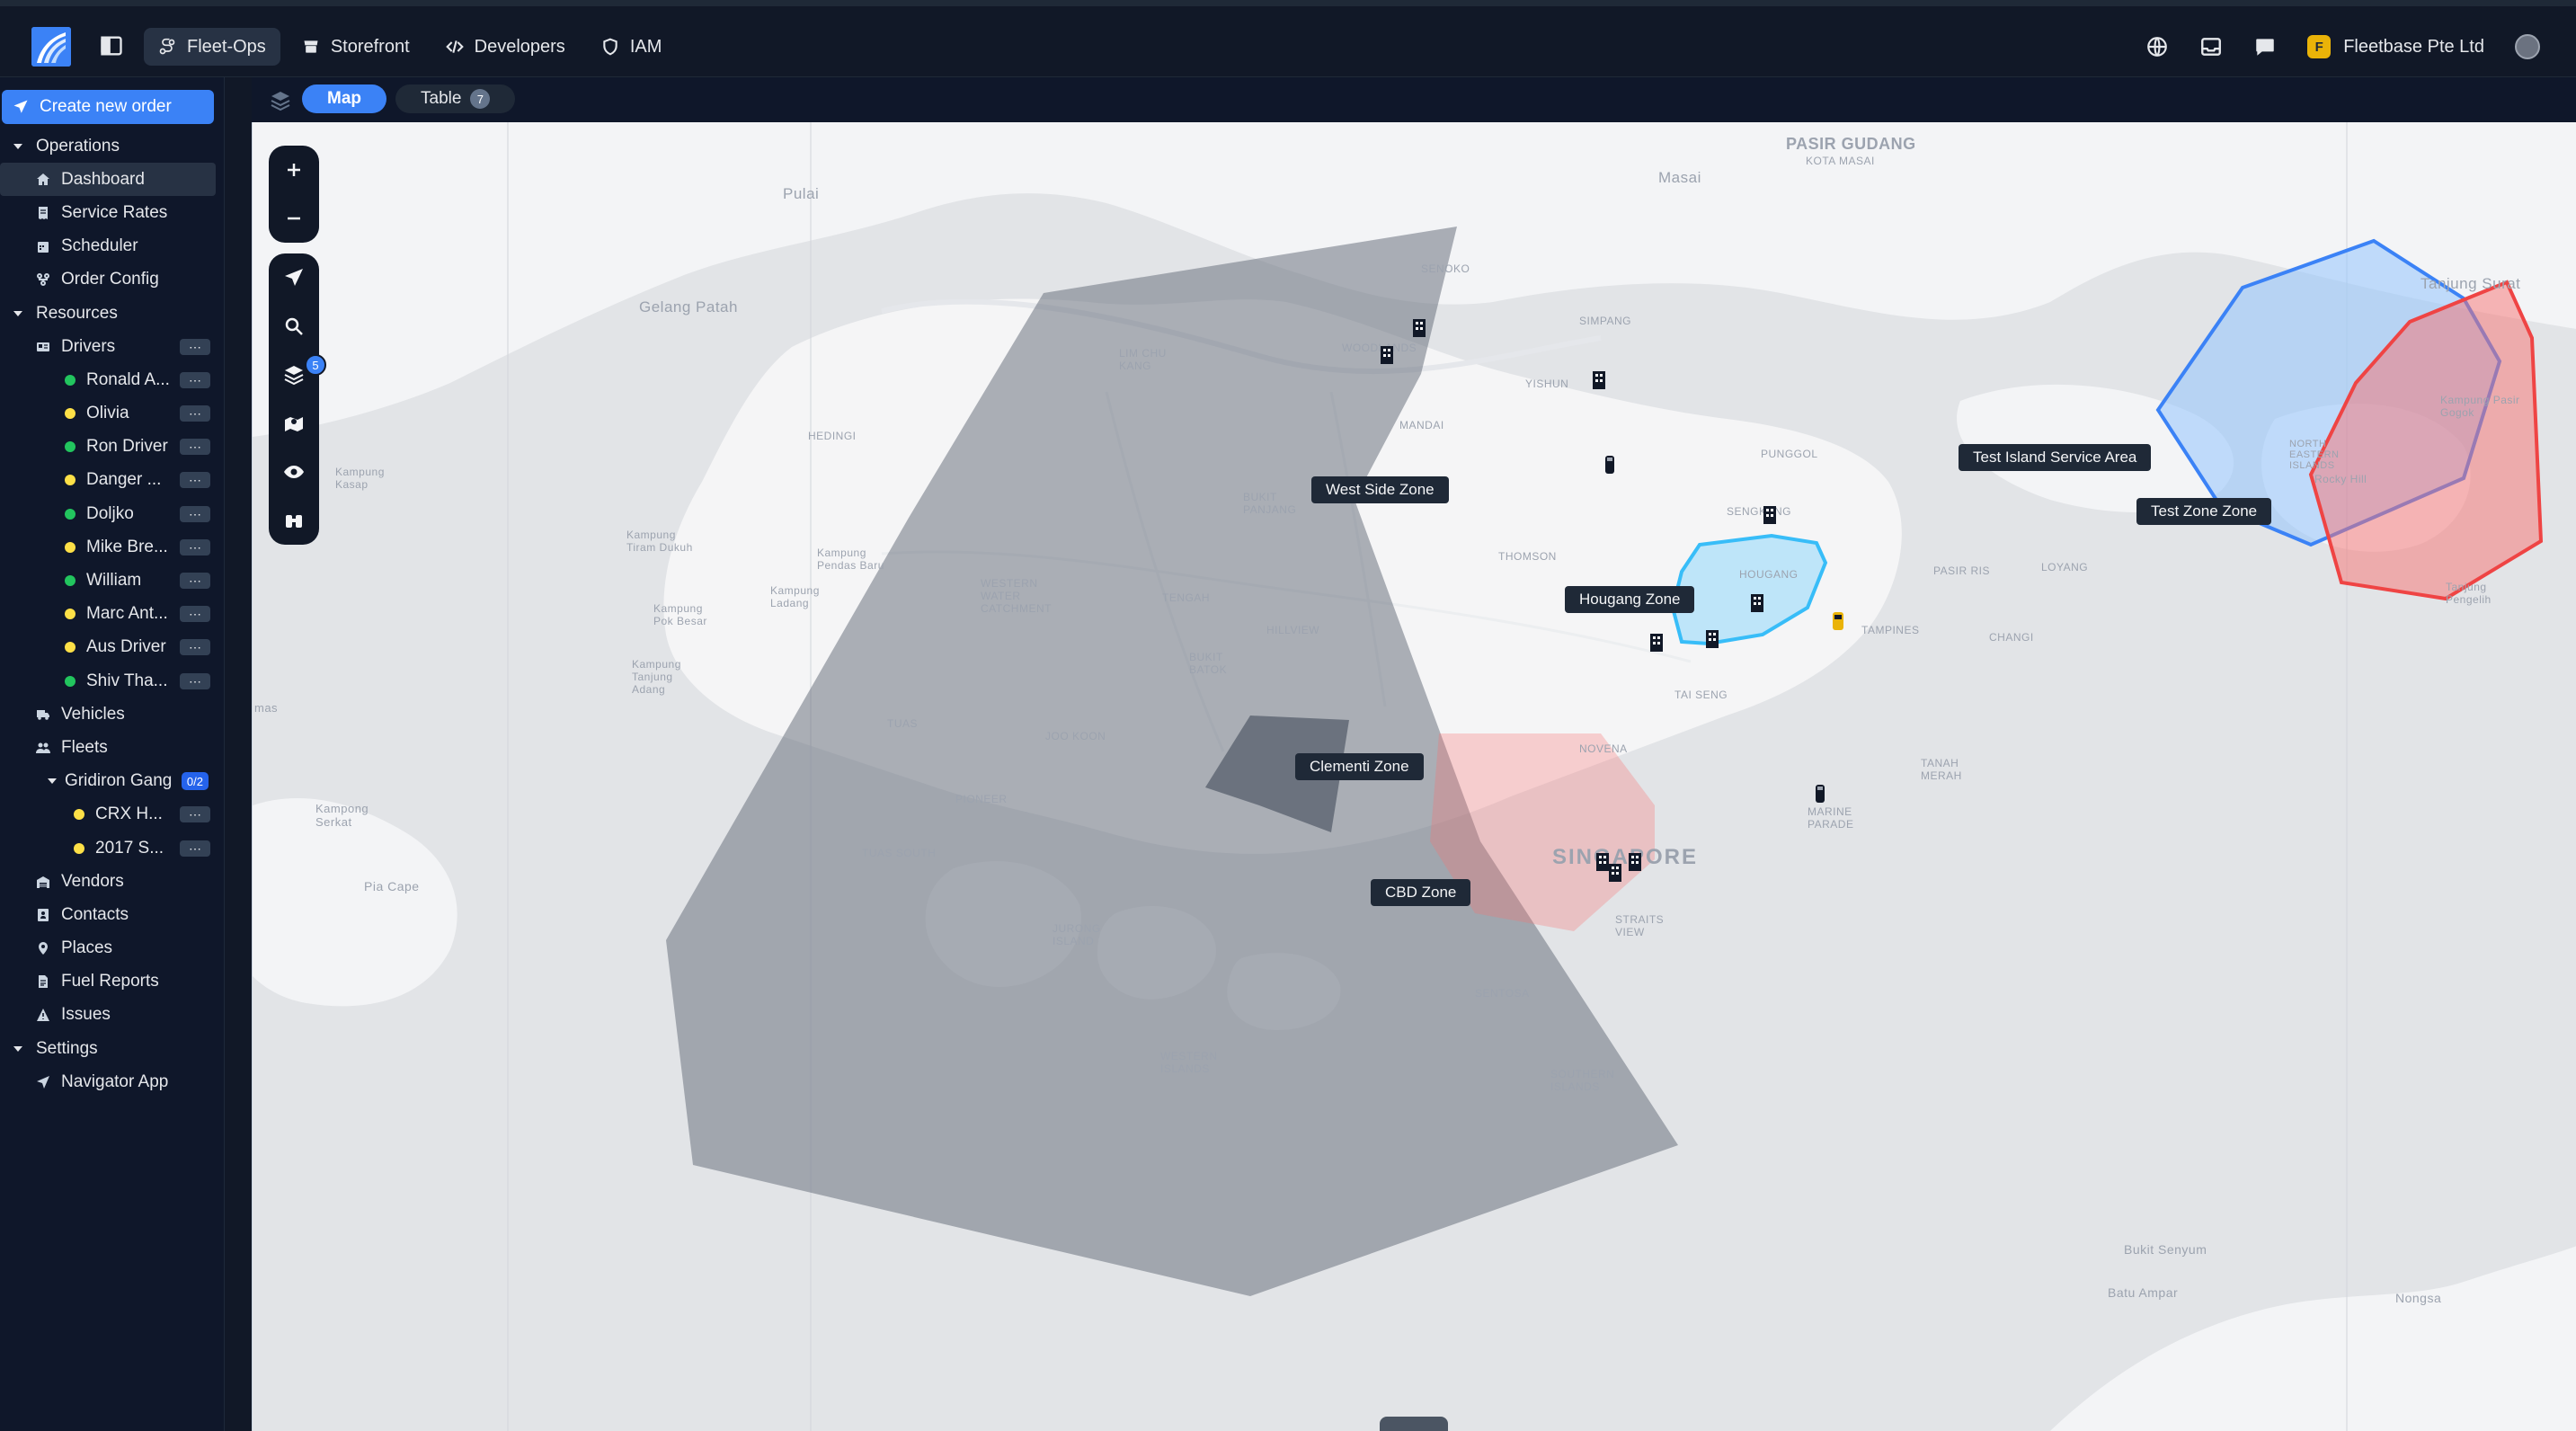 The width and height of the screenshot is (2576, 1431). What do you see at coordinates (112, 346) in the screenshot?
I see `sidebar-item-drivers: Drivers ⋯` at bounding box center [112, 346].